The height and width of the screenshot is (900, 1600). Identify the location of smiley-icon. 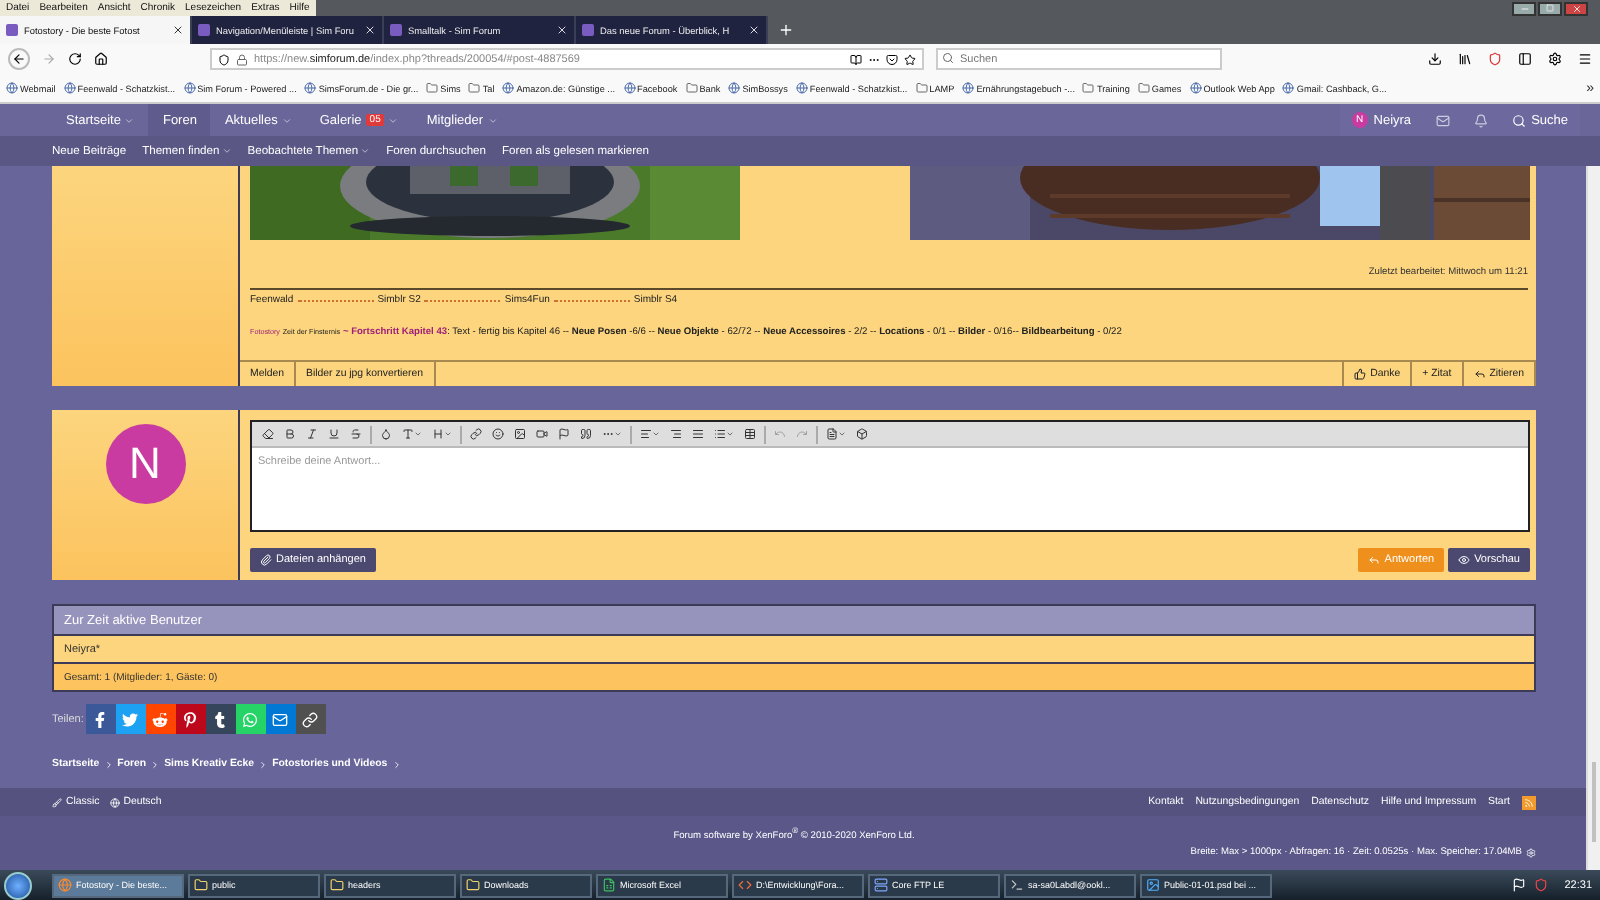
(498, 434).